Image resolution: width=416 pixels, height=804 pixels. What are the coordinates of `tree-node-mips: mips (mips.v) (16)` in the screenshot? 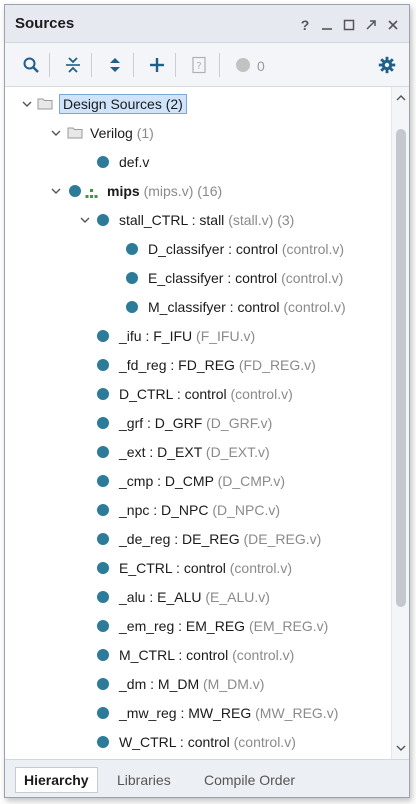 It's located at (198, 191).